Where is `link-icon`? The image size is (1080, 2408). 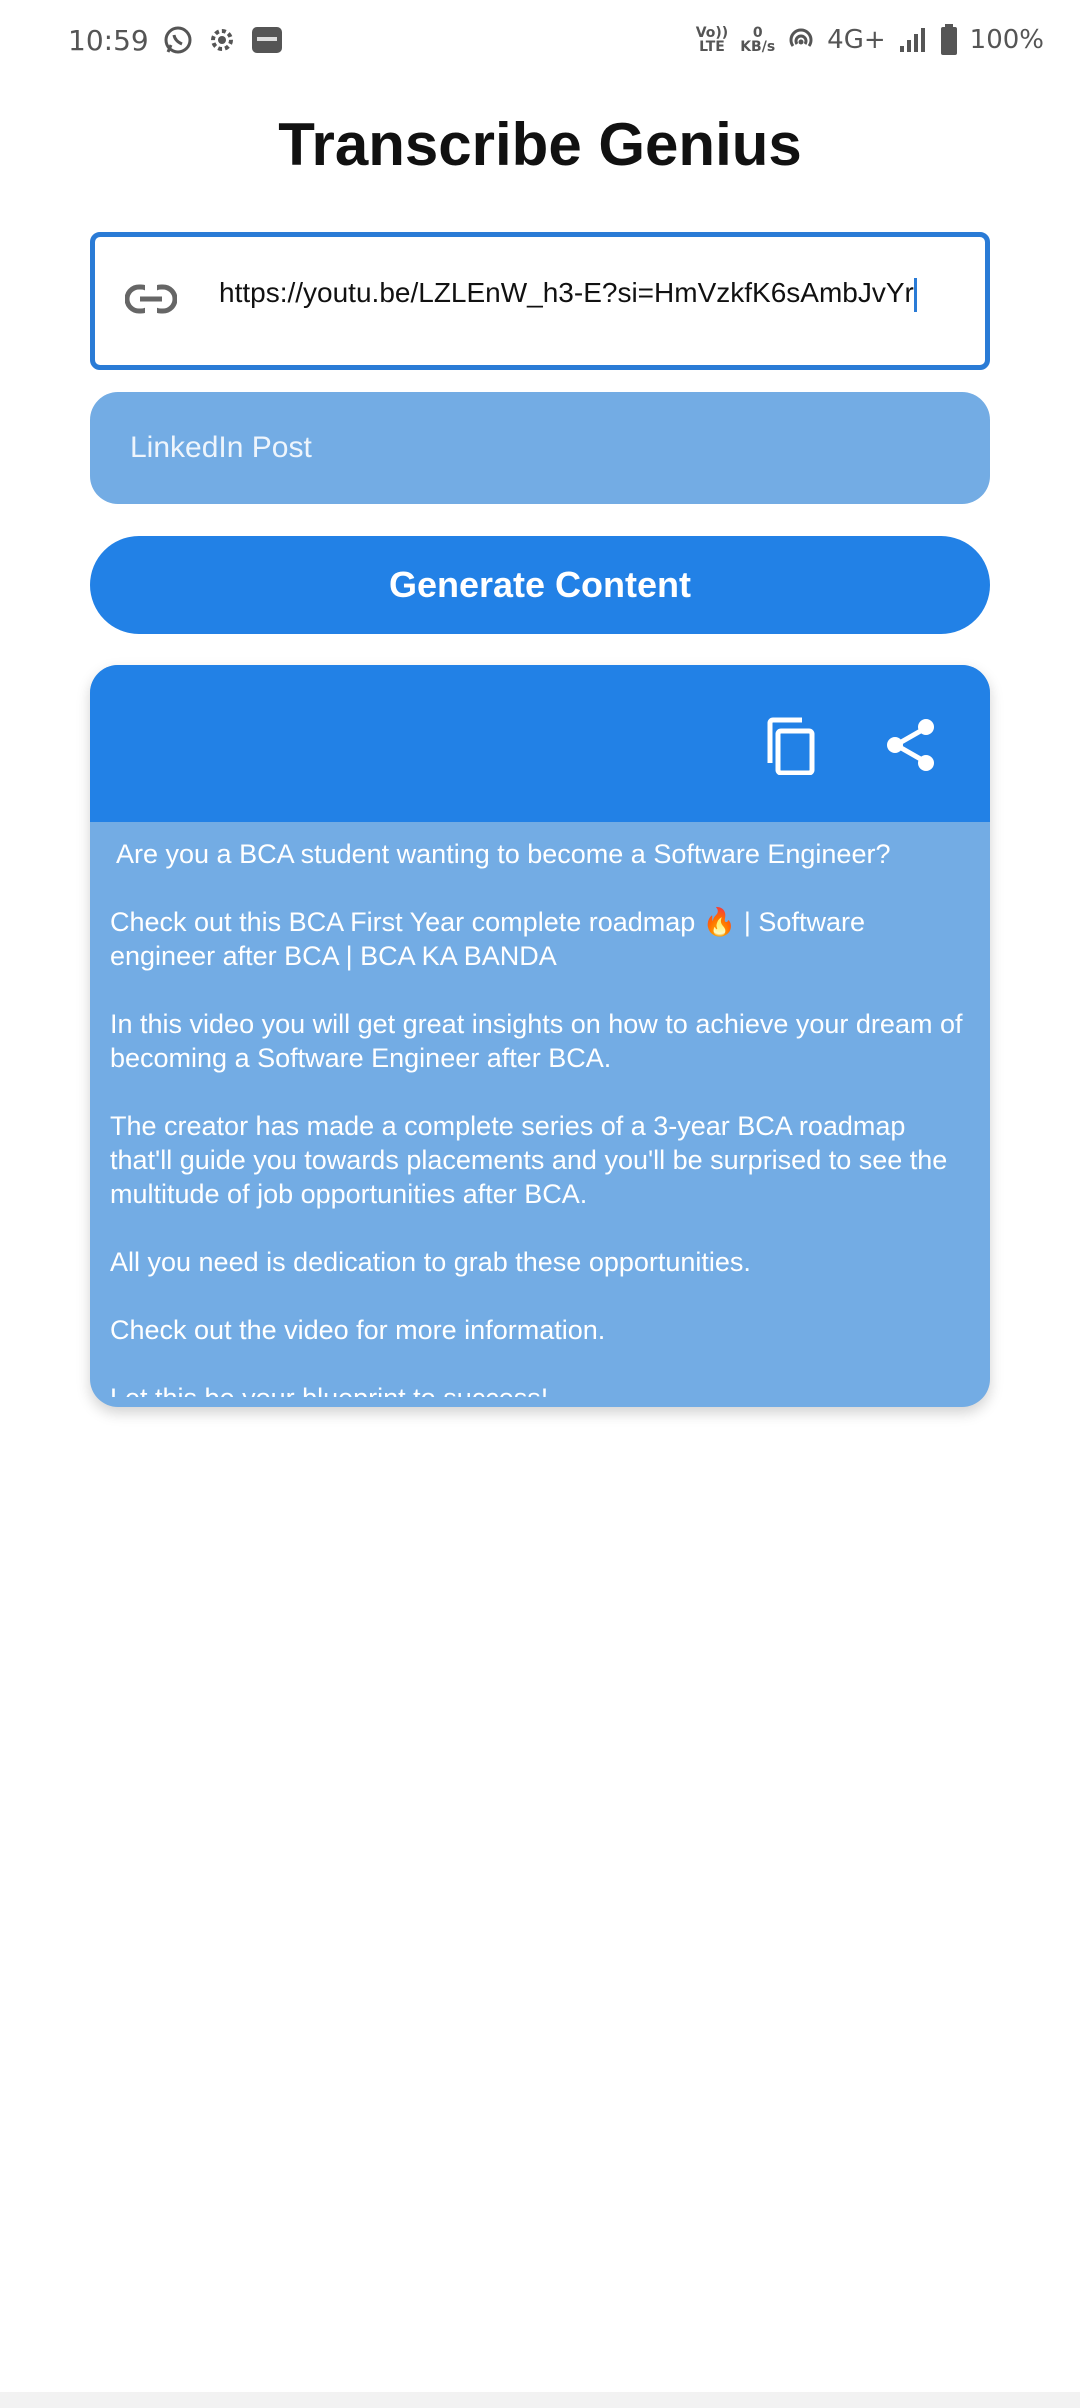
link-icon is located at coordinates (151, 299).